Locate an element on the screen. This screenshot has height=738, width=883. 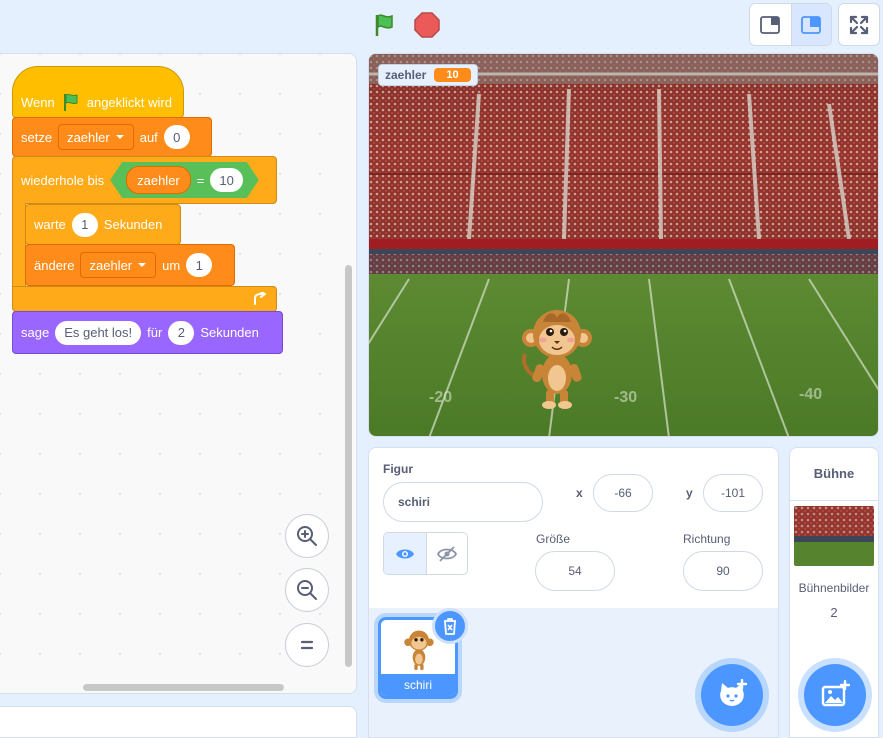
say-for-secs-block: sage Es geht los! für 2 Sekunden is located at coordinates (147, 332).